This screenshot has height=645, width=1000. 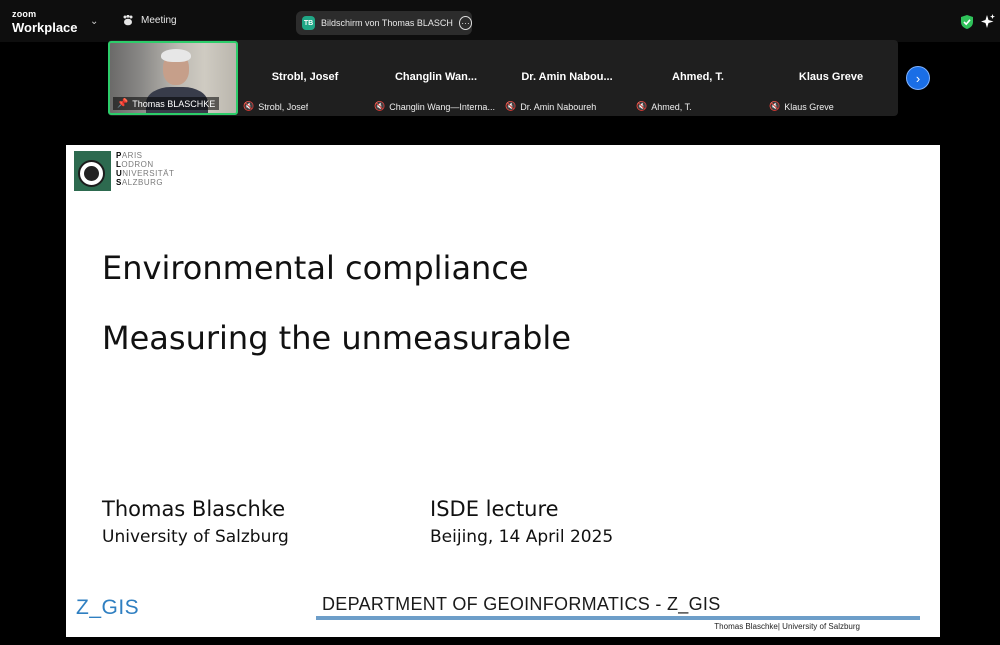 What do you see at coordinates (128, 20) in the screenshot?
I see `paw-icon` at bounding box center [128, 20].